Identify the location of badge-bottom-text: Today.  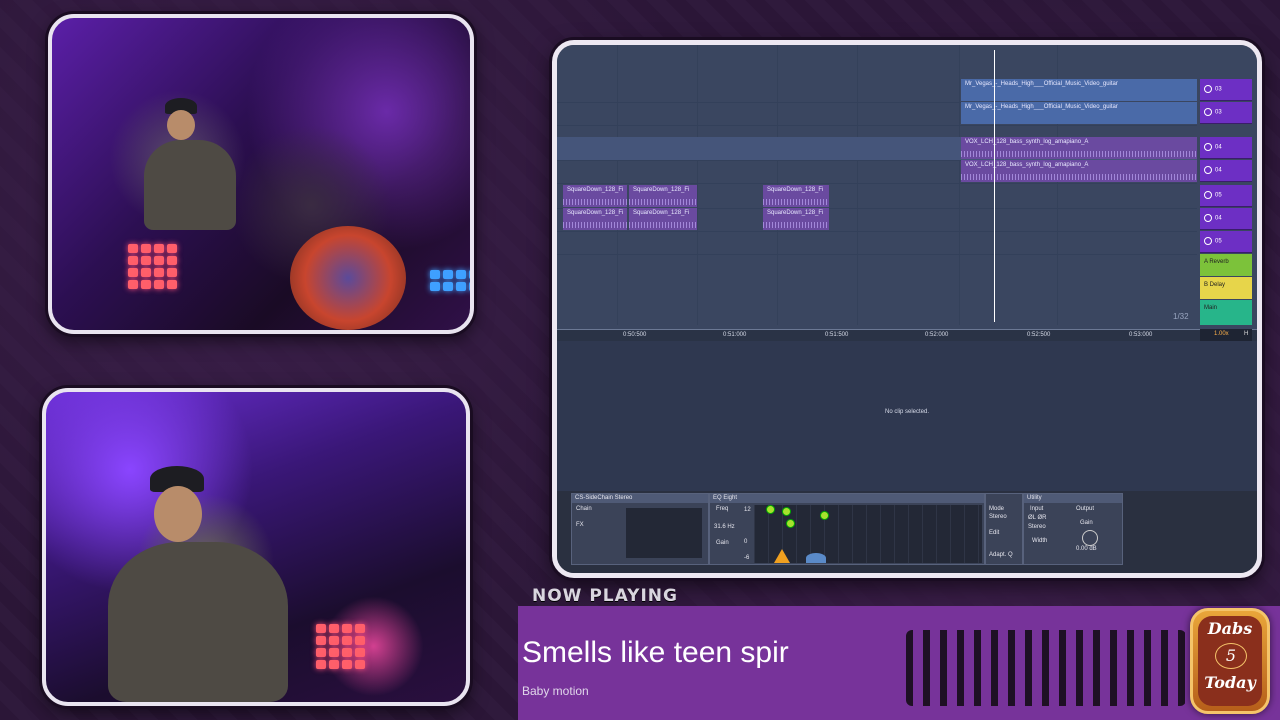
(1230, 682).